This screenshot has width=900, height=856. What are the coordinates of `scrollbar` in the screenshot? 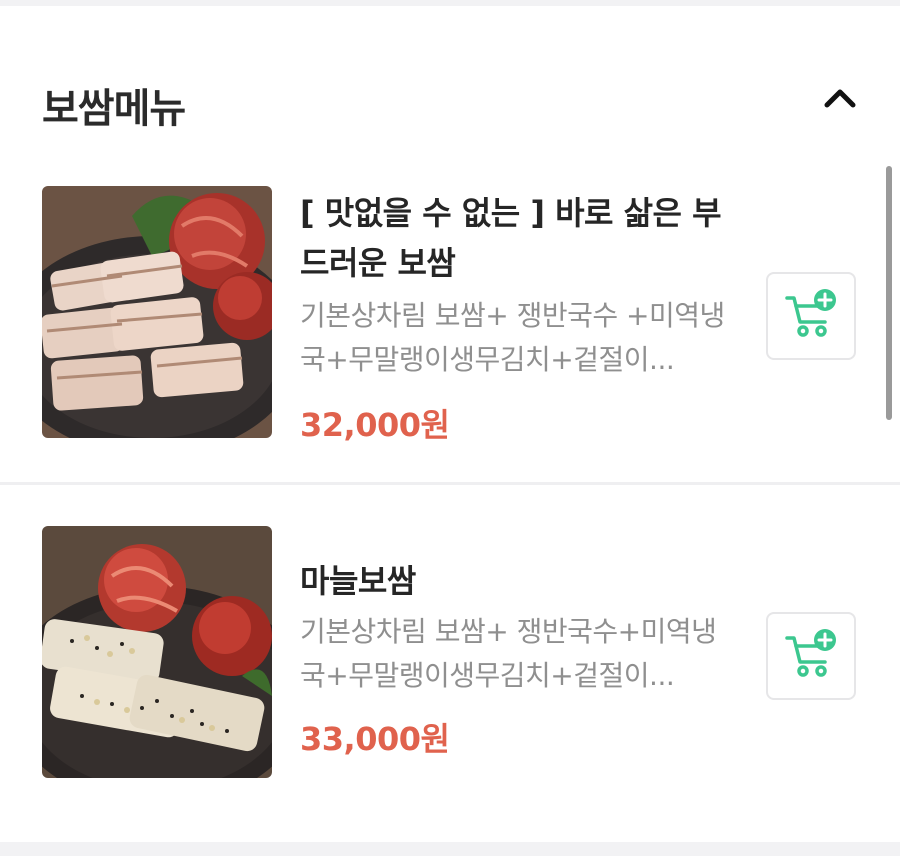 It's located at (889, 293).